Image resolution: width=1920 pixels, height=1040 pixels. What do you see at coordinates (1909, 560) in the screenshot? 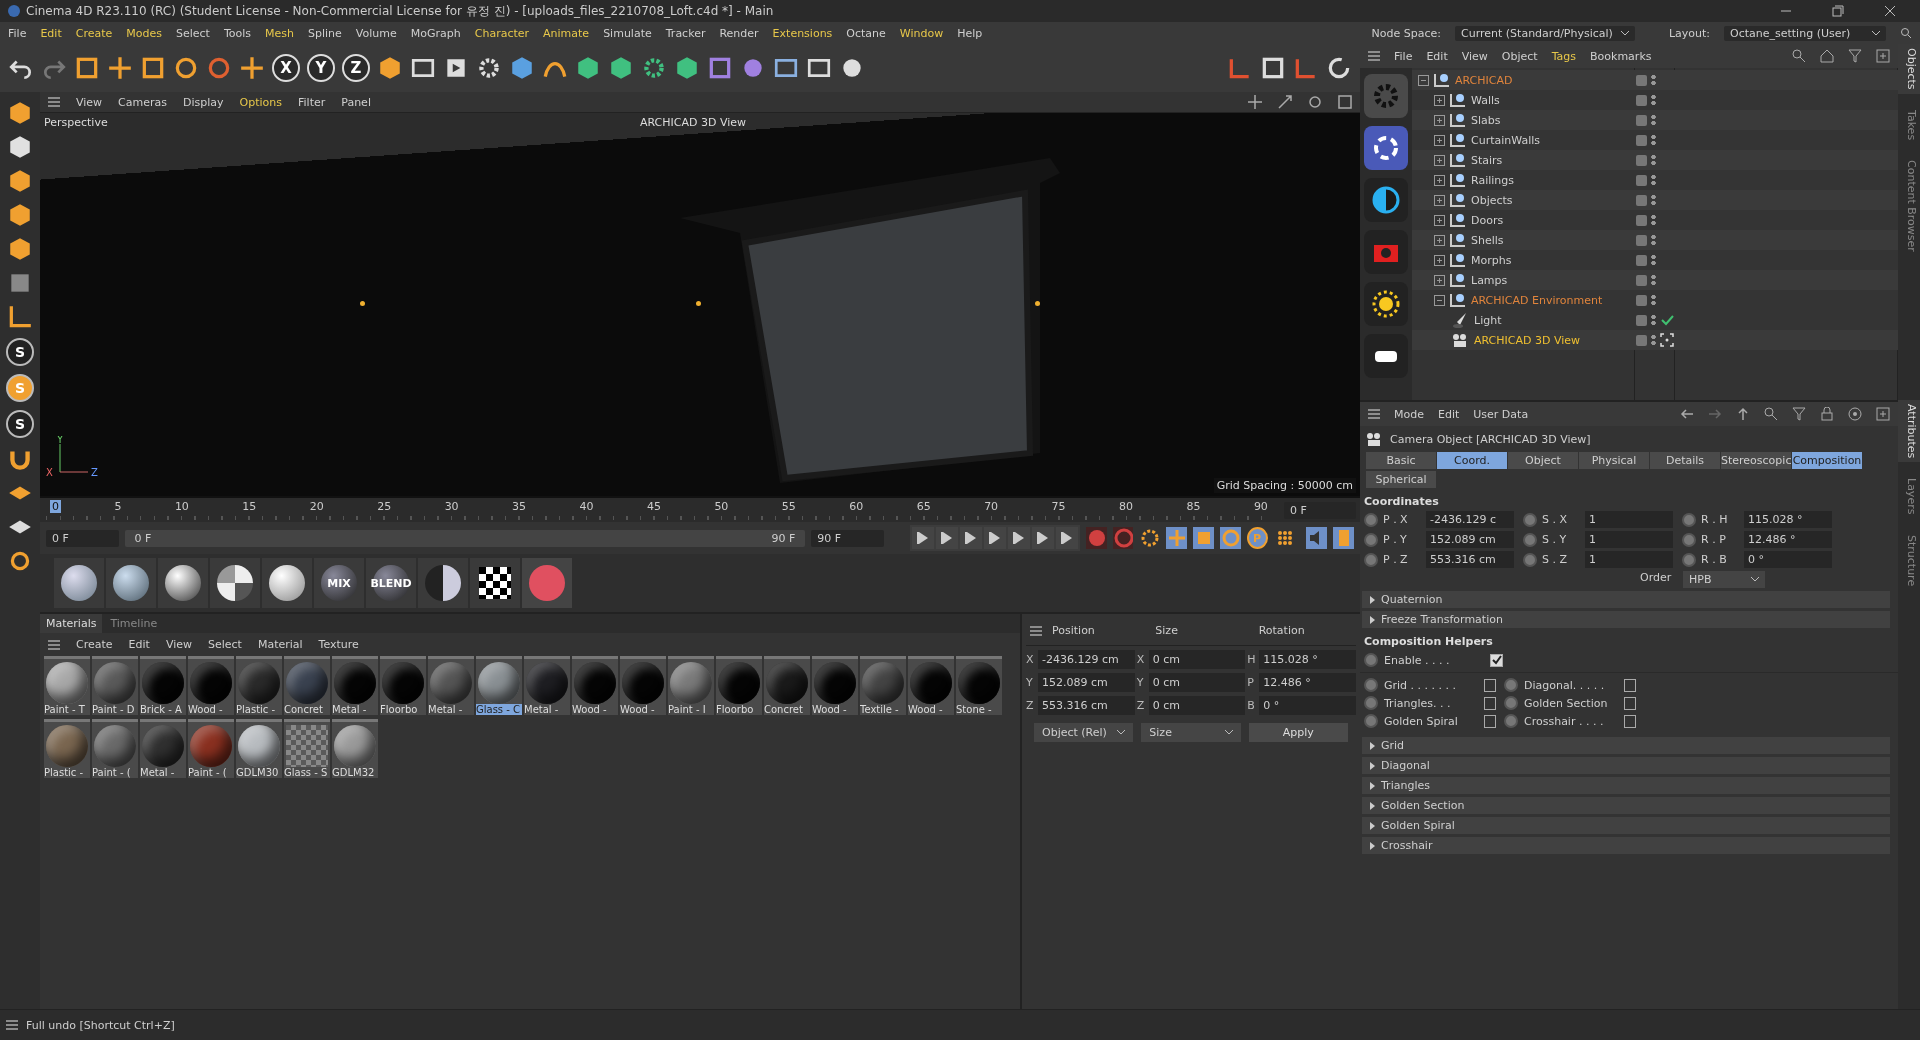
I see `side-tab: Structure` at bounding box center [1909, 560].